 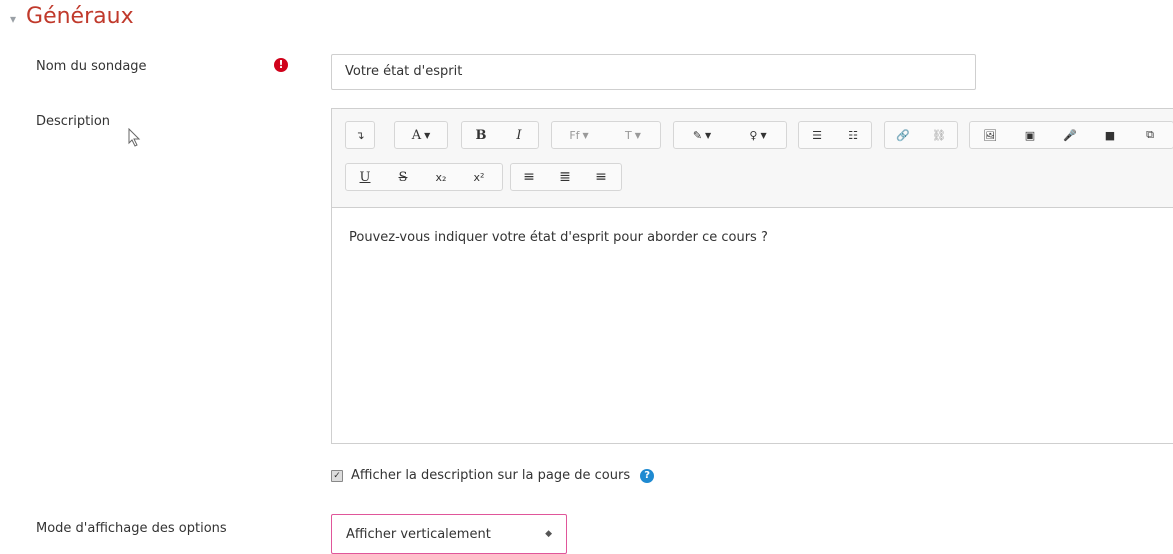 I want to click on toolbar-group-media: 🖼 ▣ 🎤 ■ ⧉, so click(x=1071, y=135).